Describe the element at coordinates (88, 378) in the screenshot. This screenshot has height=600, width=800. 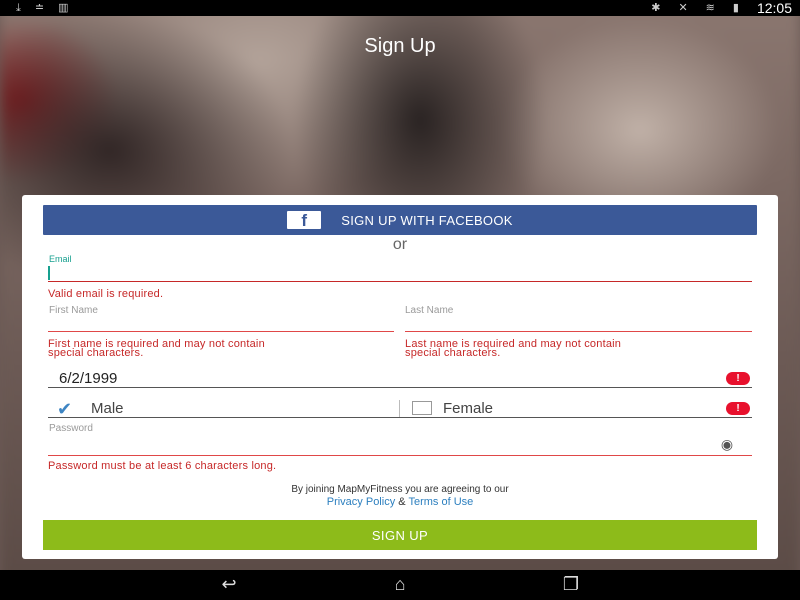
I see `birthdate-field: 6/2/1999` at that location.